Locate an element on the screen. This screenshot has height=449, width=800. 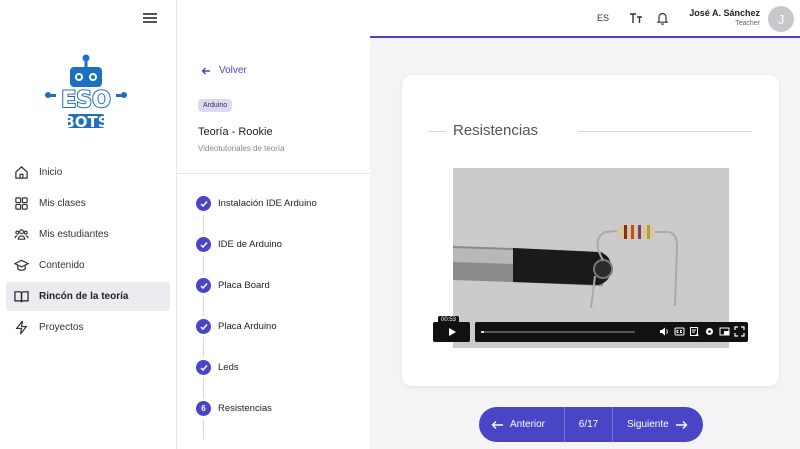
bell-icon is located at coordinates (662, 18).